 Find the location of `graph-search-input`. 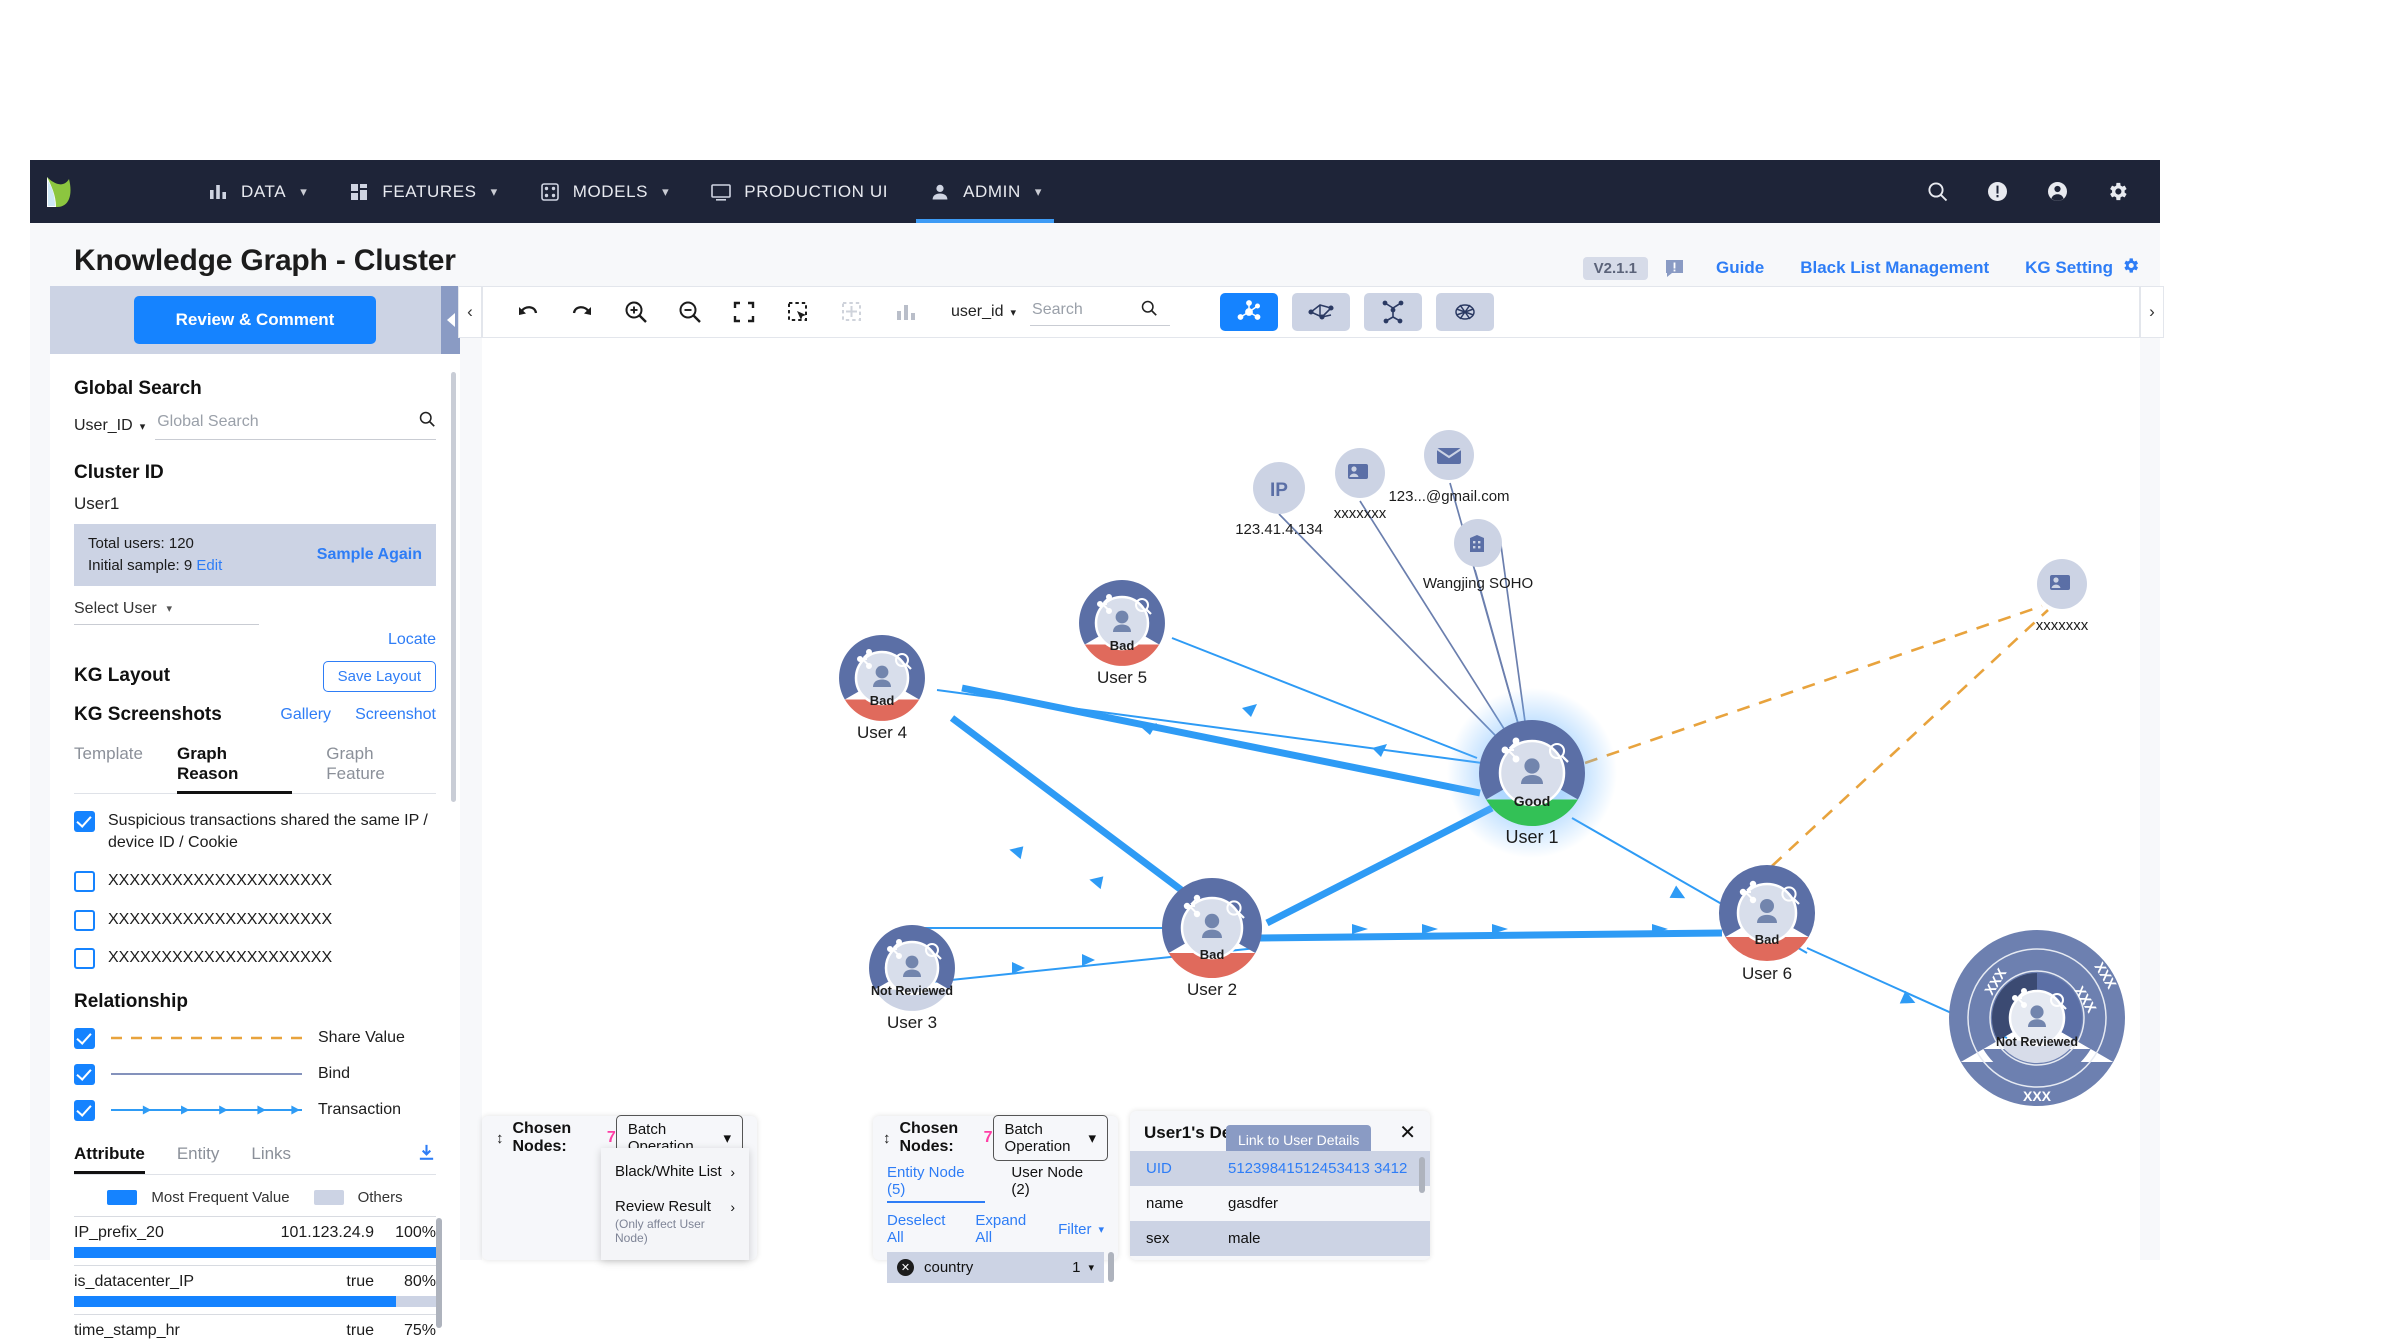

graph-search-input is located at coordinates (1085, 310).